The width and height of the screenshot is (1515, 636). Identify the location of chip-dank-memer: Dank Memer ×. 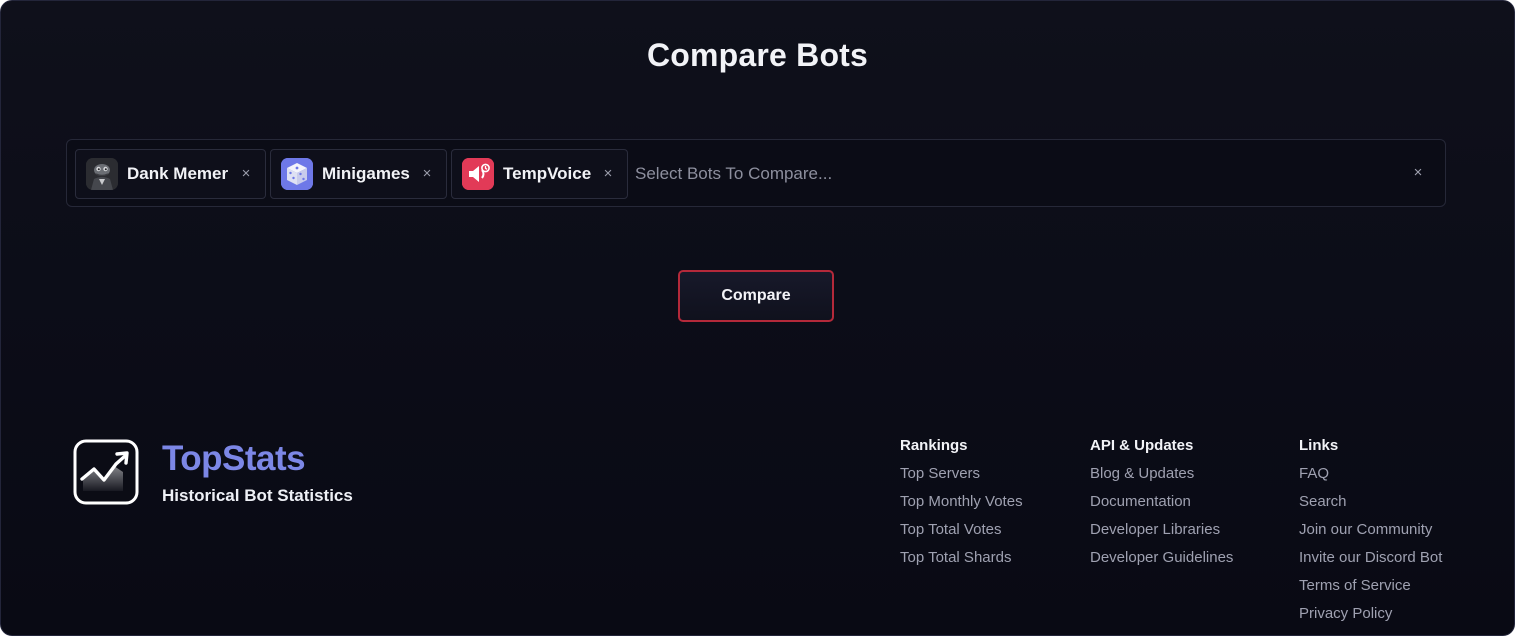
(170, 174).